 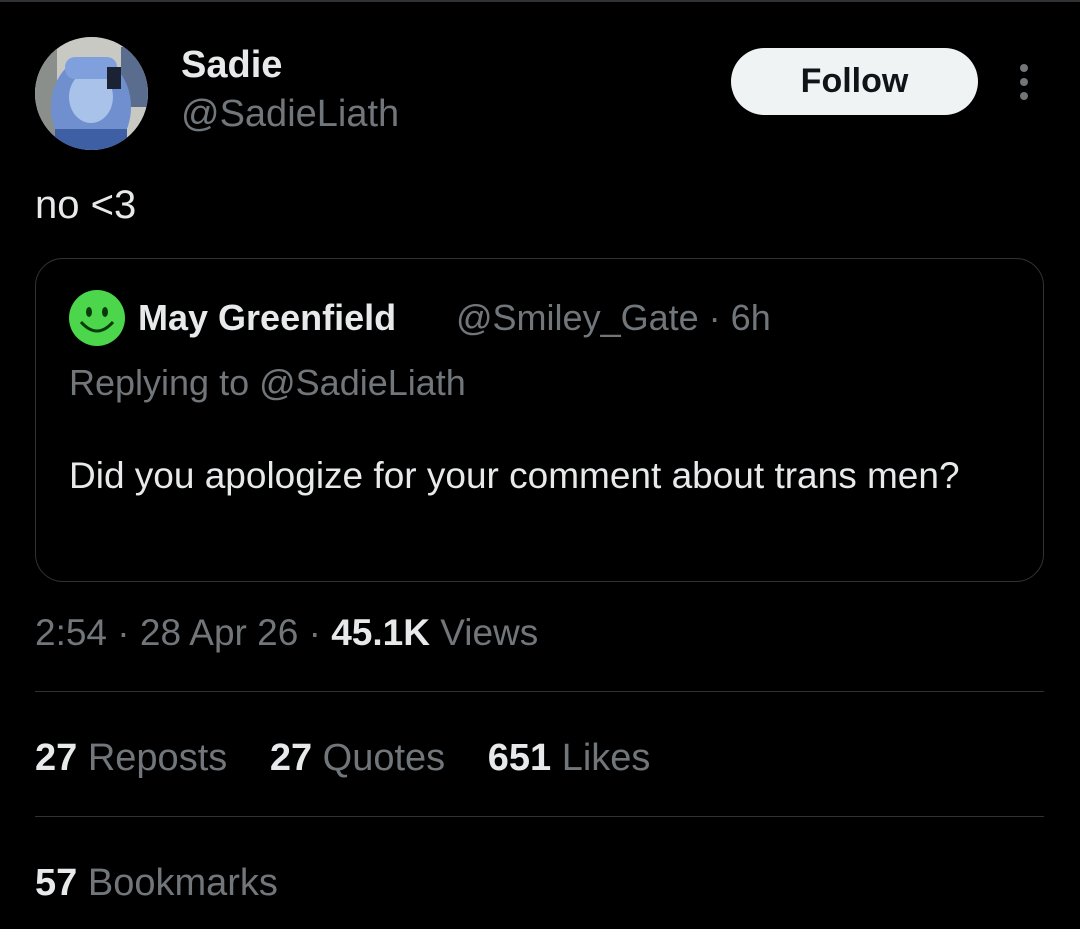 I want to click on follow-button: Follow, so click(x=854, y=81).